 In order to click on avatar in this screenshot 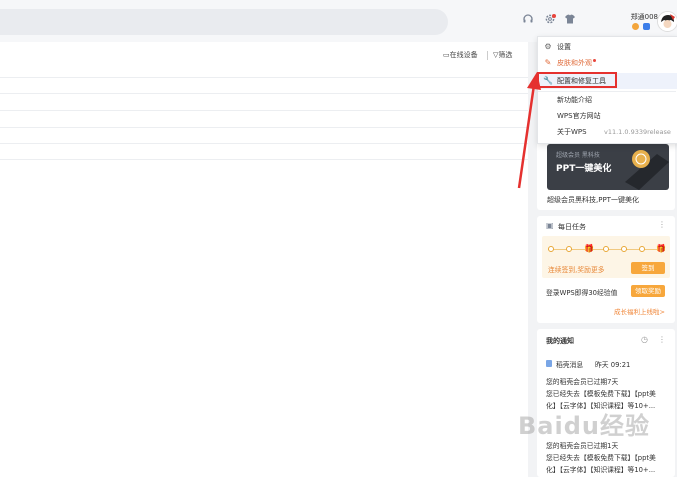, I will do `click(667, 21)`.